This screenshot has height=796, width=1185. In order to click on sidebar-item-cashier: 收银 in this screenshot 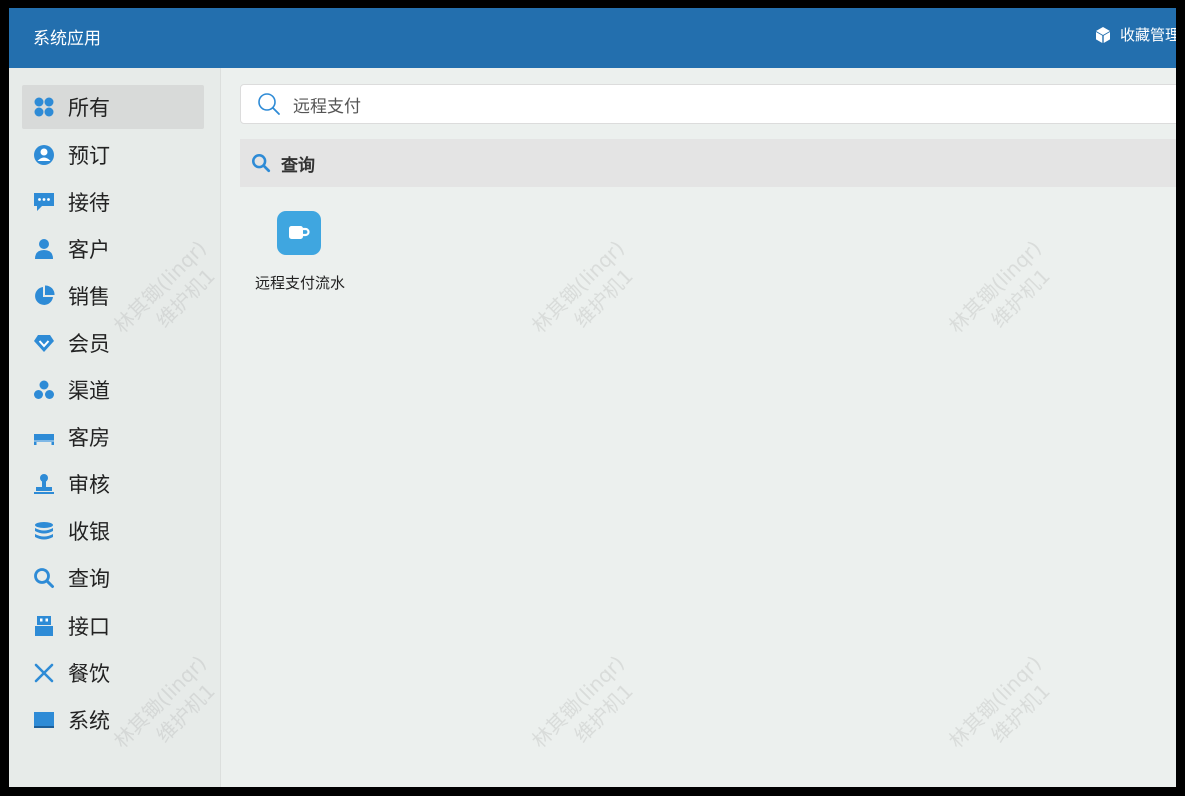, I will do `click(113, 531)`.